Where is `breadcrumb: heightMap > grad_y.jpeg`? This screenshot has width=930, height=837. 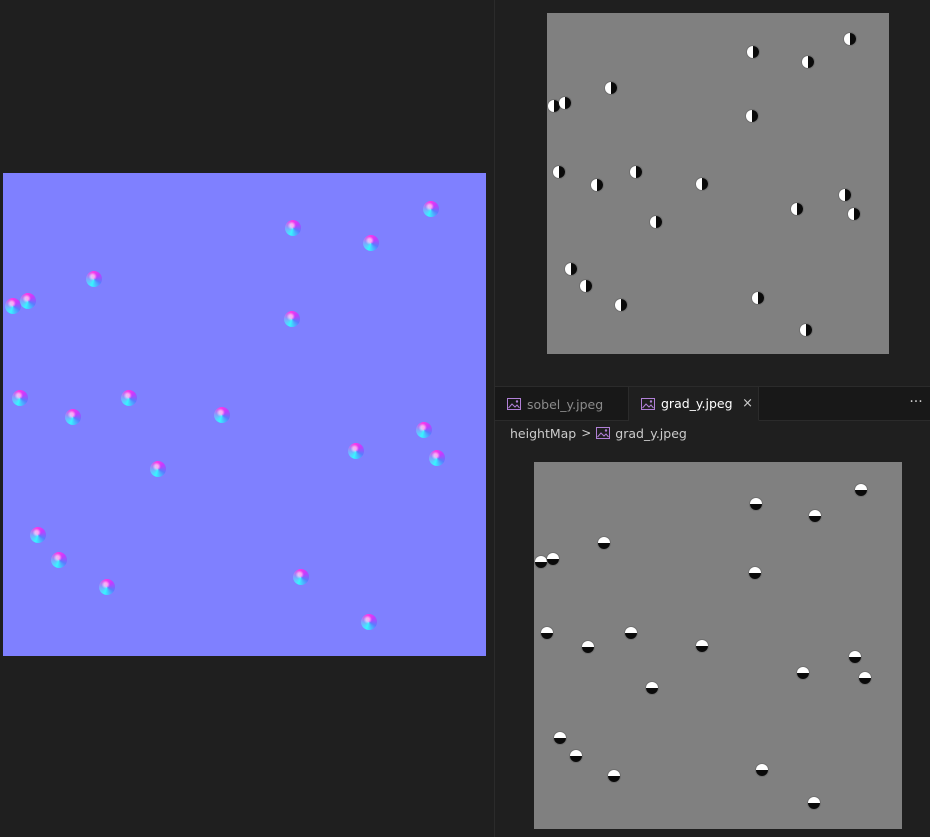
breadcrumb: heightMap > grad_y.jpeg is located at coordinates (598, 433).